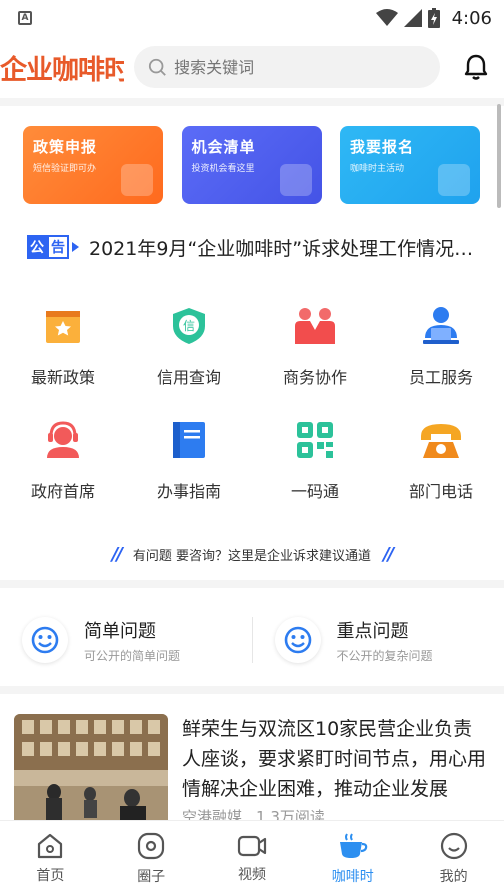 Image resolution: width=504 pixels, height=896 pixels. What do you see at coordinates (157, 67) in the screenshot?
I see `search-icon` at bounding box center [157, 67].